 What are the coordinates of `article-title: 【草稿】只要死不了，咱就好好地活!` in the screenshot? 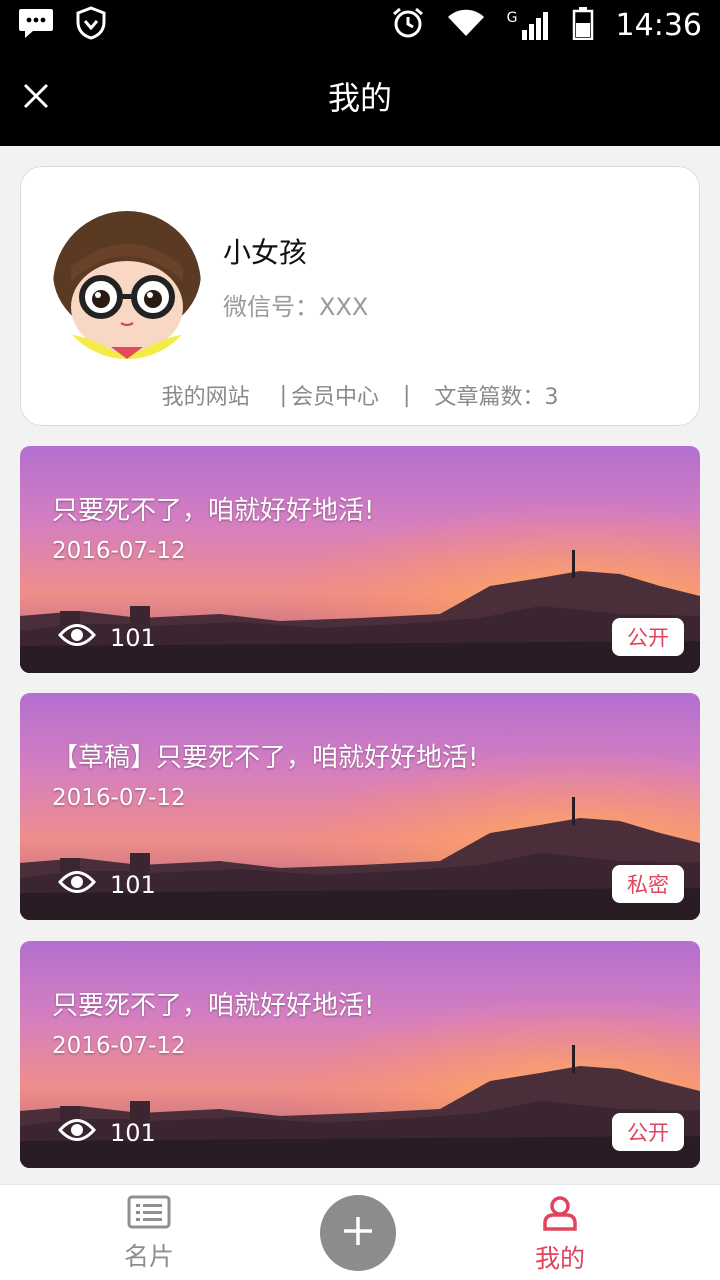 It's located at (265, 758).